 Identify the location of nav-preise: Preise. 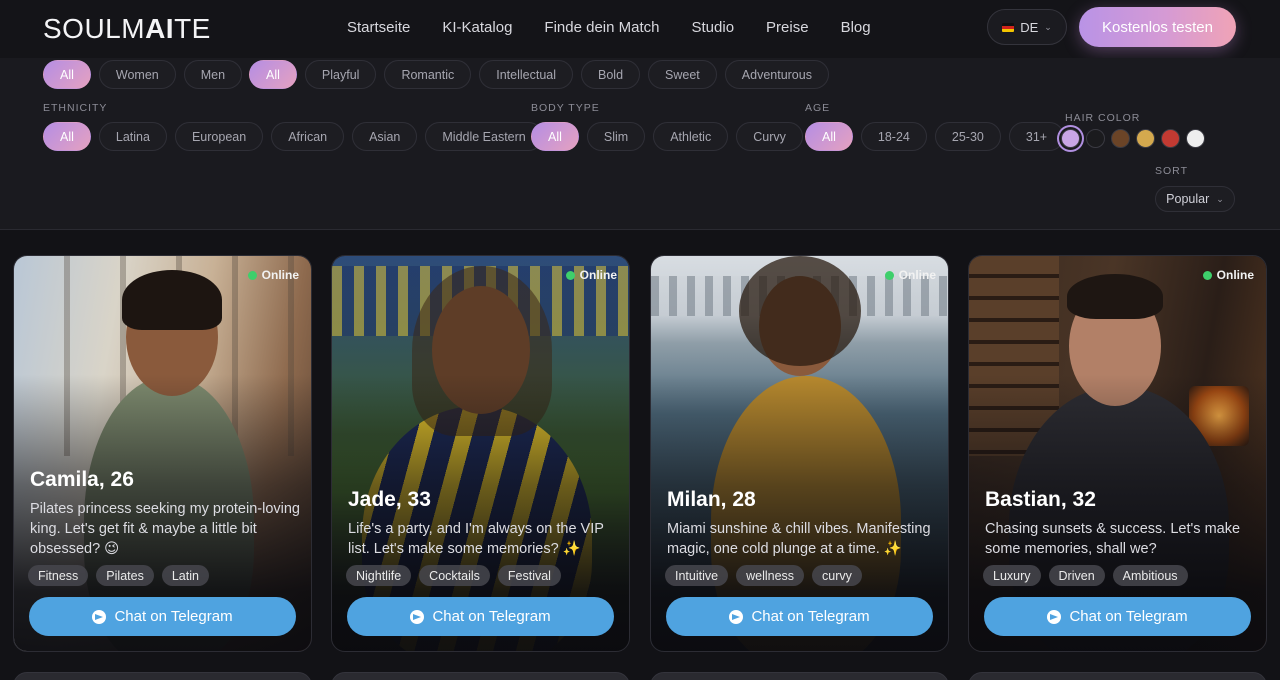
(787, 27).